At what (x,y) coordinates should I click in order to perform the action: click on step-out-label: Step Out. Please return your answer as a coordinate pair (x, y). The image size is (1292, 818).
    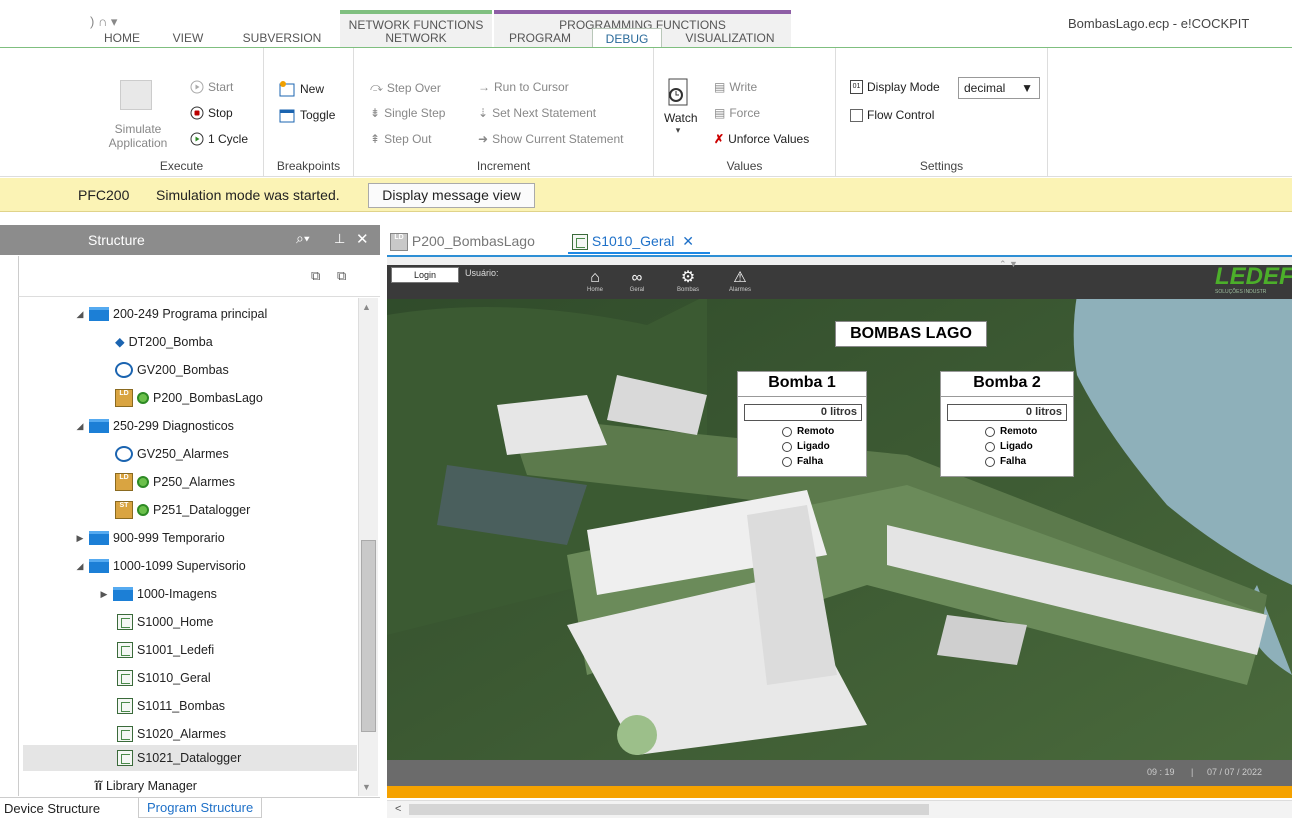
    Looking at the image, I should click on (408, 139).